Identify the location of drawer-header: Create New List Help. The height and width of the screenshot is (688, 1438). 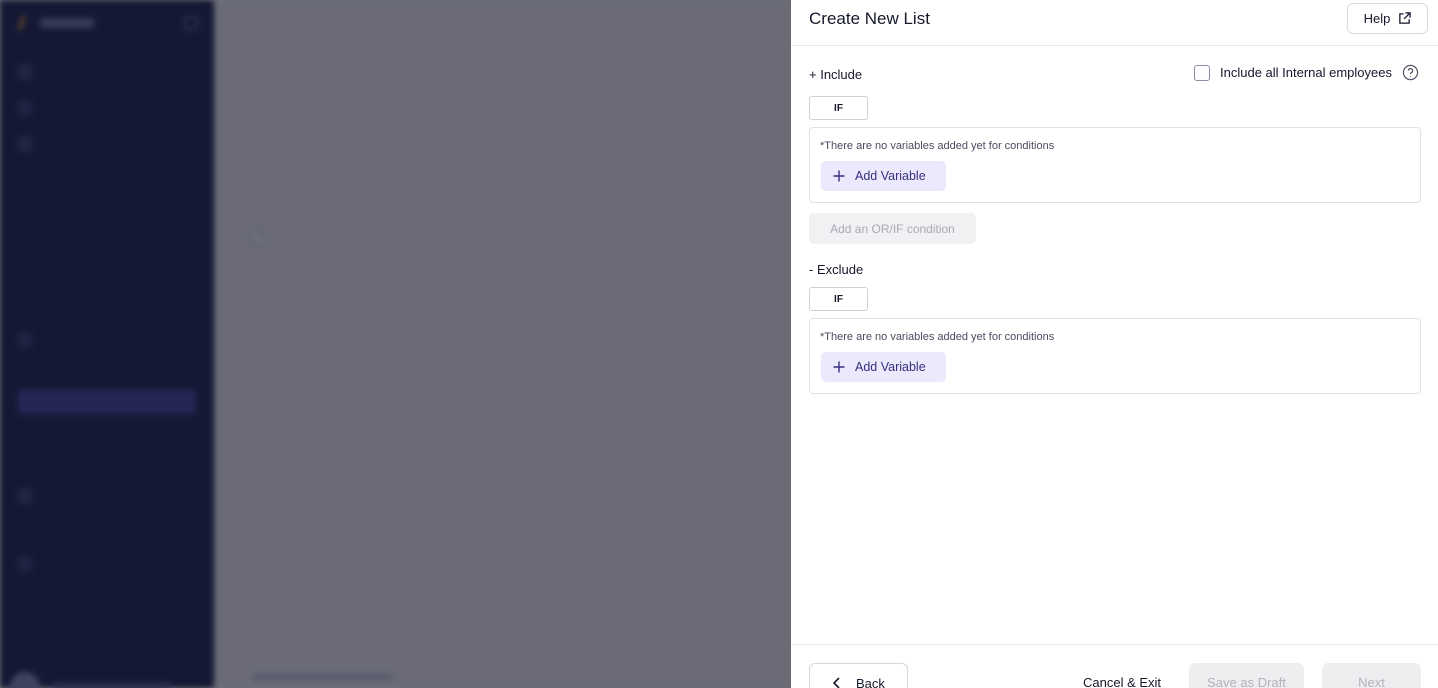
(1114, 23).